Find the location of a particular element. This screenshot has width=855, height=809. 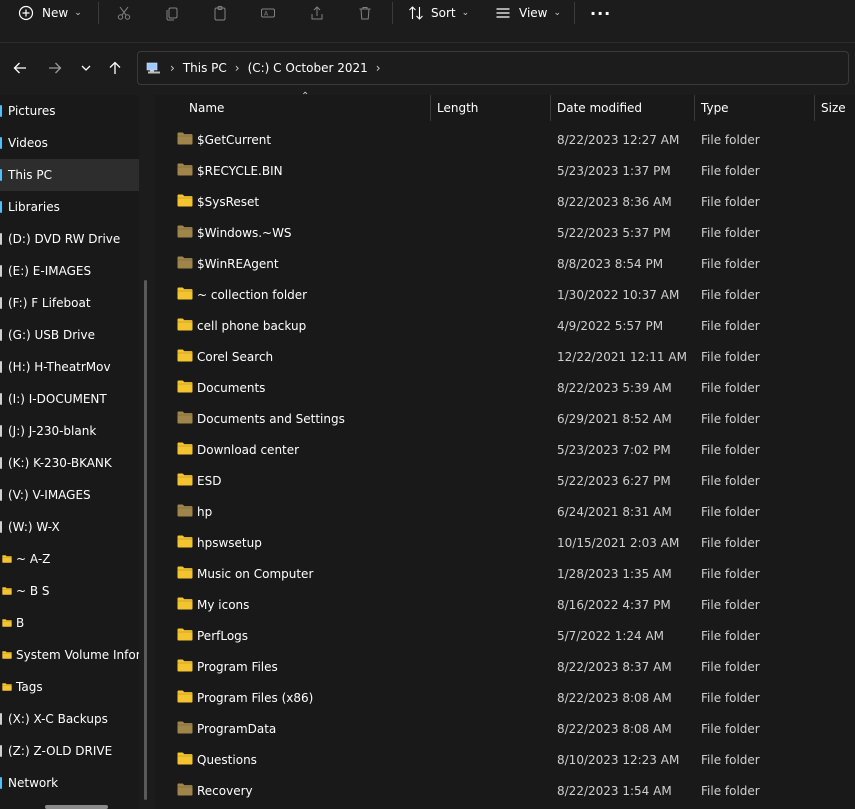

more-options-button: ··· is located at coordinates (600, 13).